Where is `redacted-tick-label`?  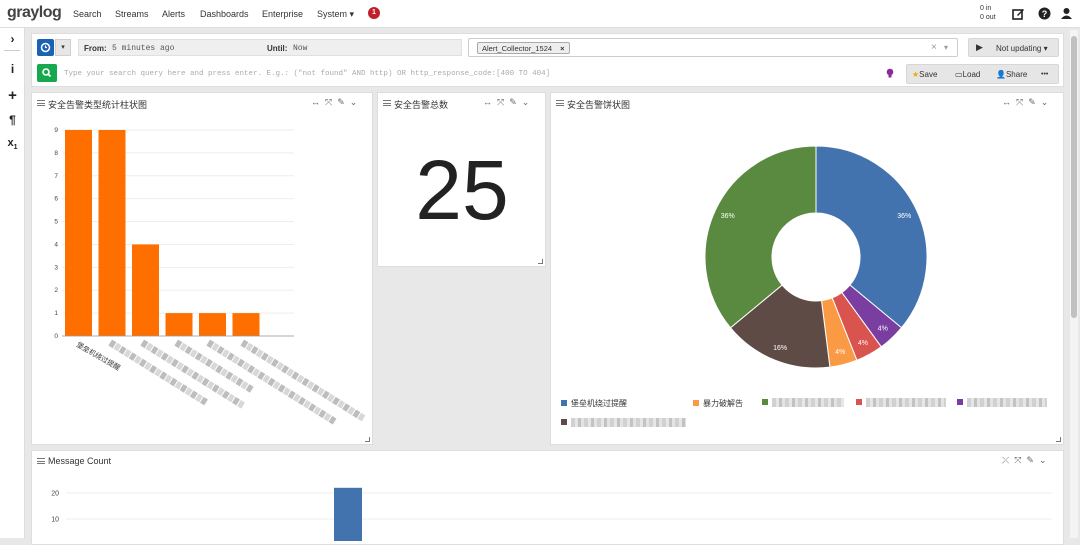
redacted-tick-label is located at coordinates (303, 380).